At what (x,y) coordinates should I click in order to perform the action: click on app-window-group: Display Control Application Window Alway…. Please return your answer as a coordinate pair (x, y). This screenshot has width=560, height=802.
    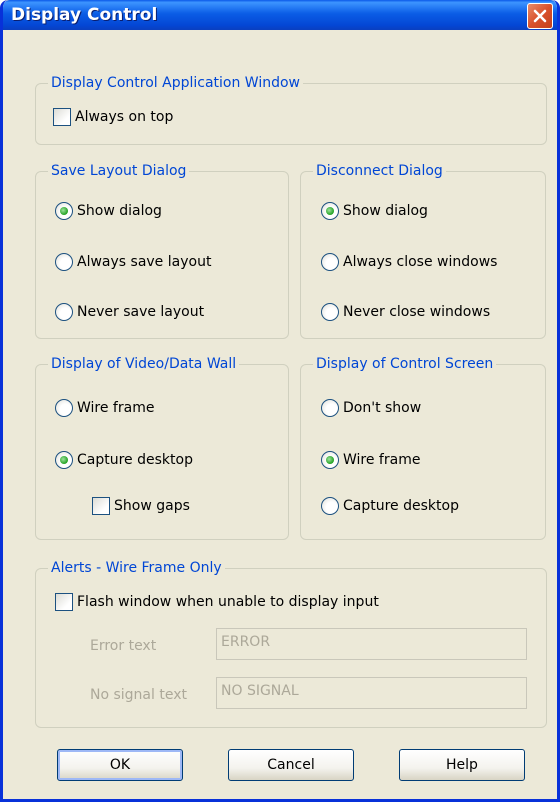
    Looking at the image, I should click on (291, 109).